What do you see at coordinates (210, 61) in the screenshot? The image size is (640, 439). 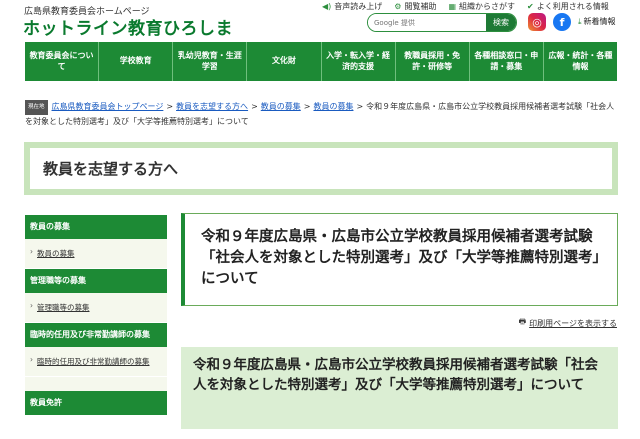 I see `nav-early-childhood: 乳幼児教育・生涯学習` at bounding box center [210, 61].